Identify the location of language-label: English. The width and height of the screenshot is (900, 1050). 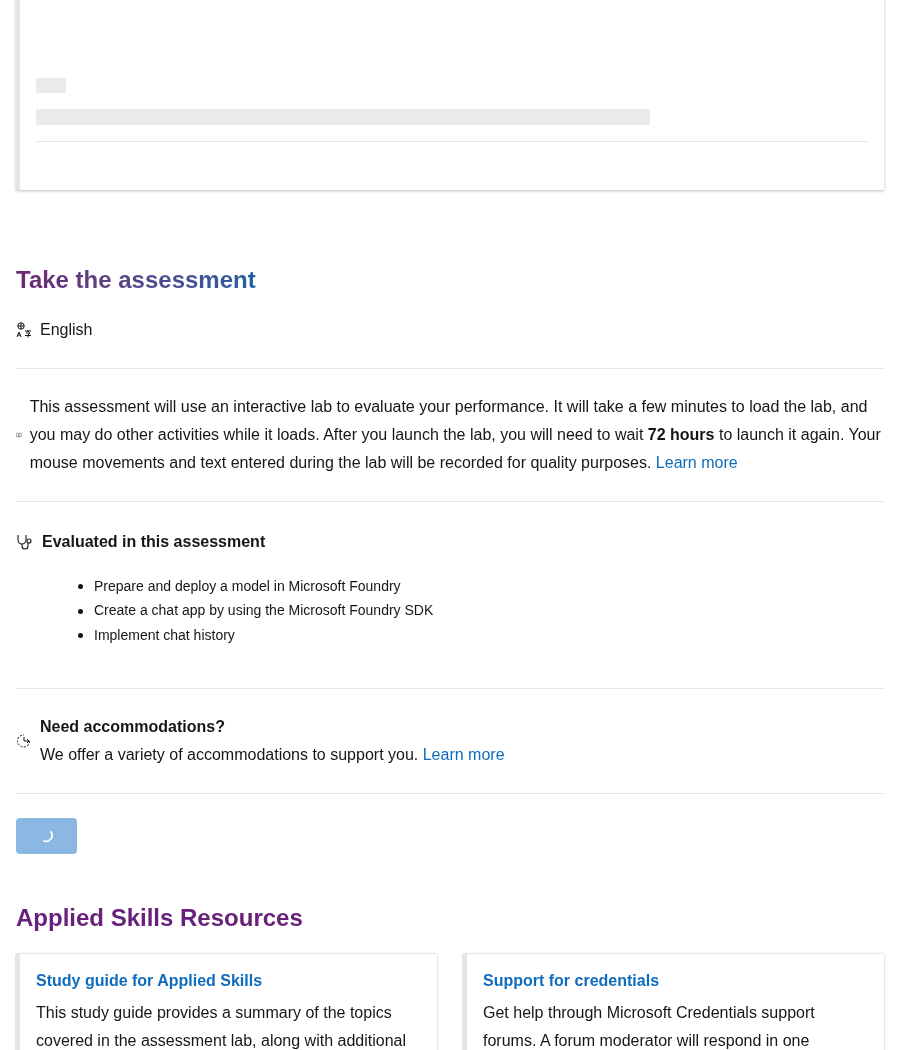
(66, 330).